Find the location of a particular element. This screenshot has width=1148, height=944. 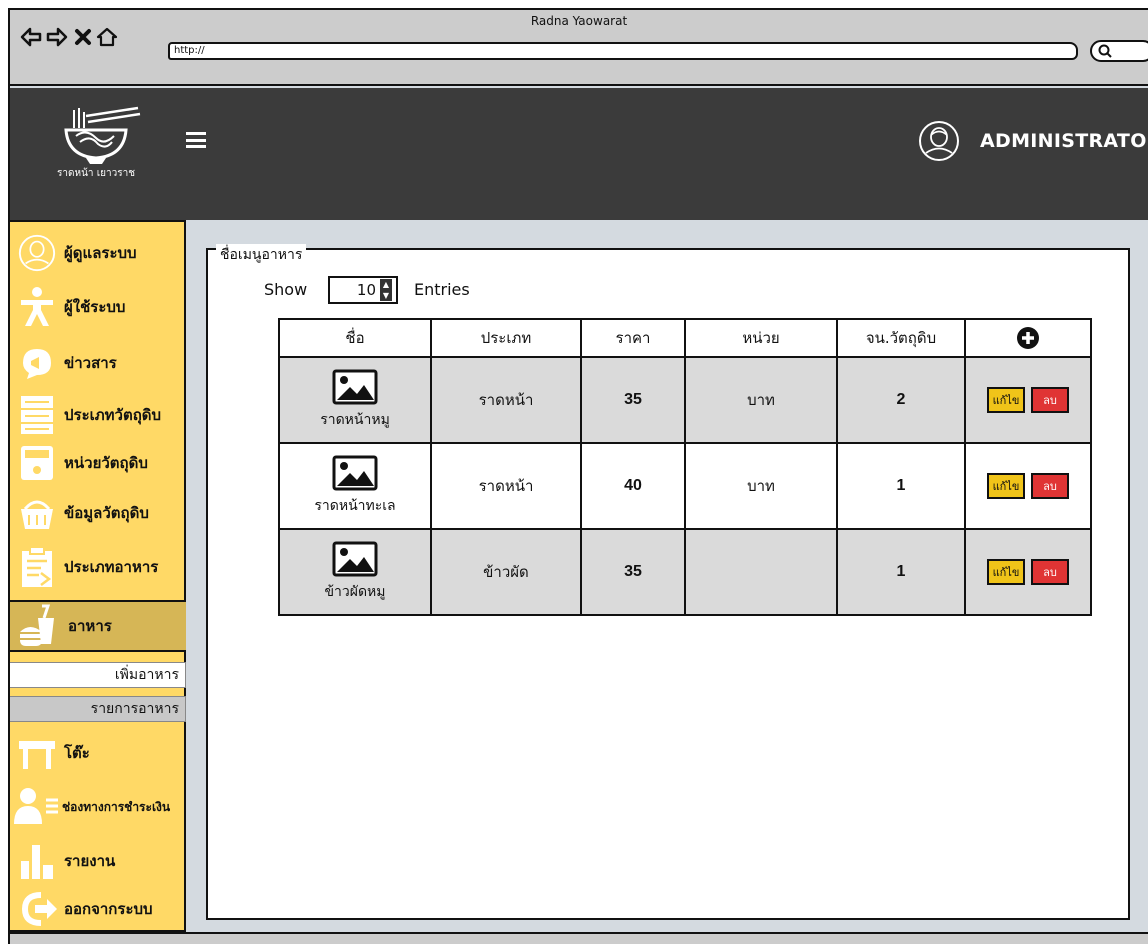

dish-cell: ข้าวผัดหมู is located at coordinates (356, 572).